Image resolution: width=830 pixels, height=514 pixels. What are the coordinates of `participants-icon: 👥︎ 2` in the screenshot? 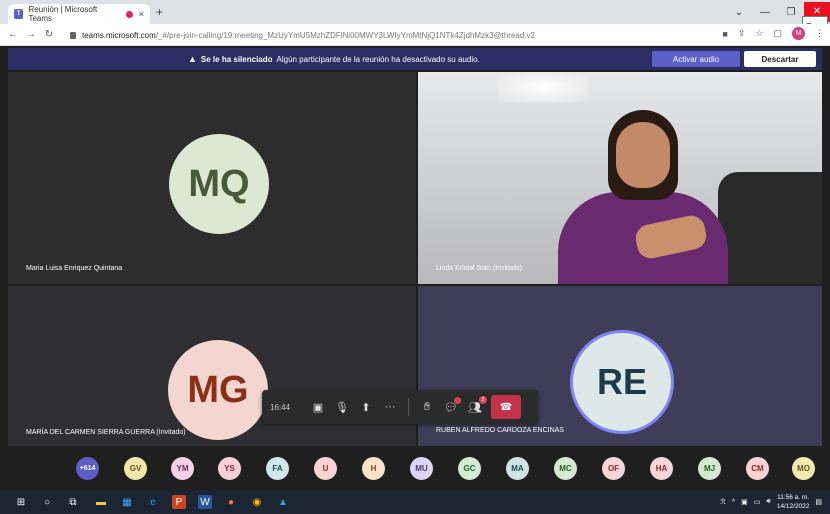 It's located at (475, 407).